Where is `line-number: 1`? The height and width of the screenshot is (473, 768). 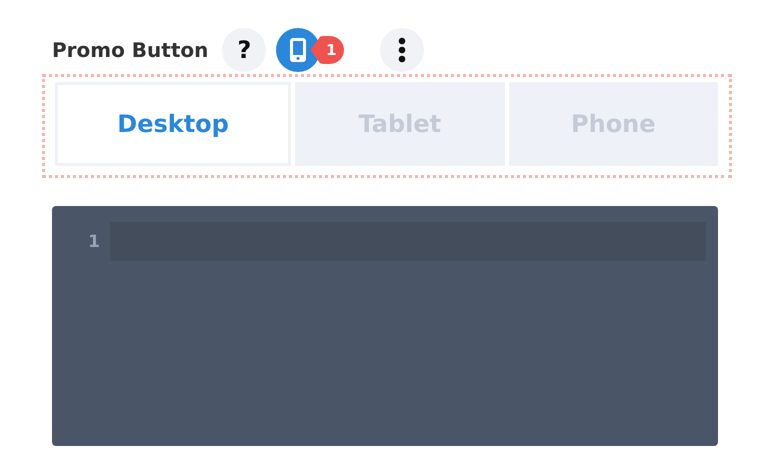 line-number: 1 is located at coordinates (94, 242).